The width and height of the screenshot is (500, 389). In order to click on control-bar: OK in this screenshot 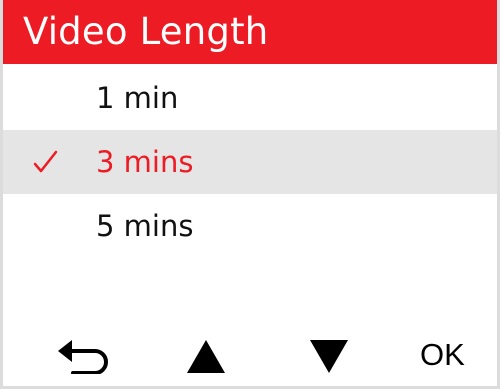, I will do `click(250, 355)`.